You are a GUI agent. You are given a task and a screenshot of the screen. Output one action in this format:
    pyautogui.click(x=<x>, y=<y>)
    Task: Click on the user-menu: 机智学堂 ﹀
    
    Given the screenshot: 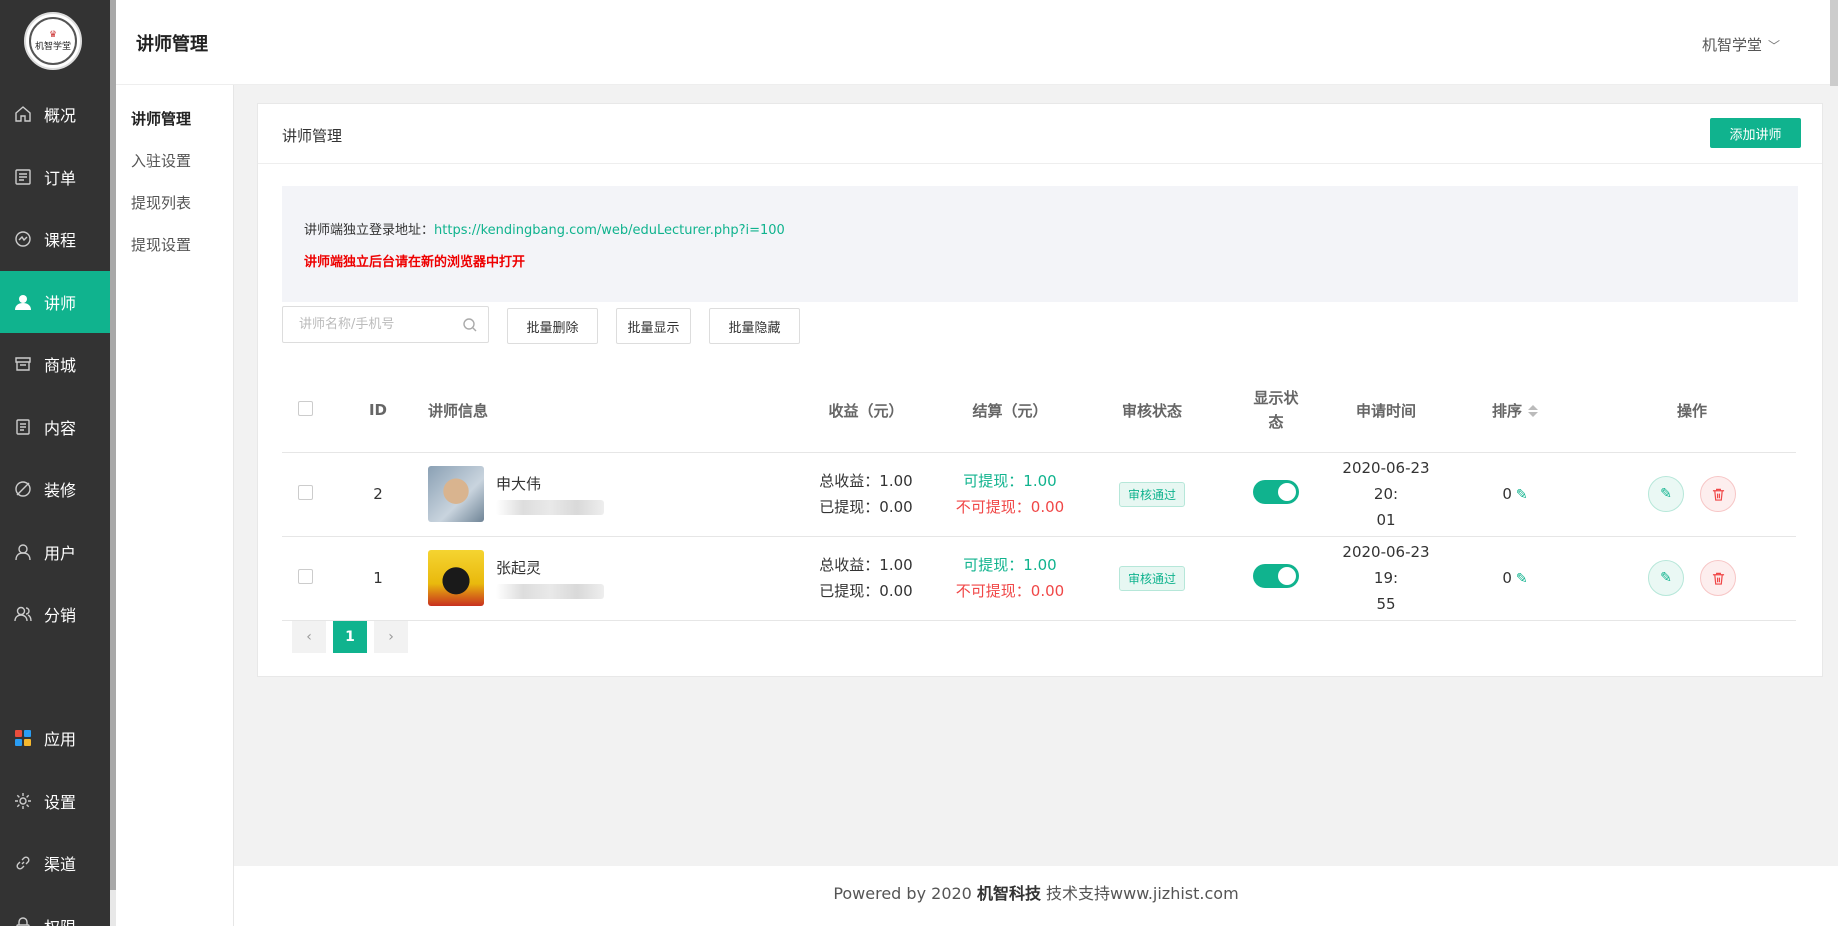 What is the action you would take?
    pyautogui.click(x=1741, y=44)
    